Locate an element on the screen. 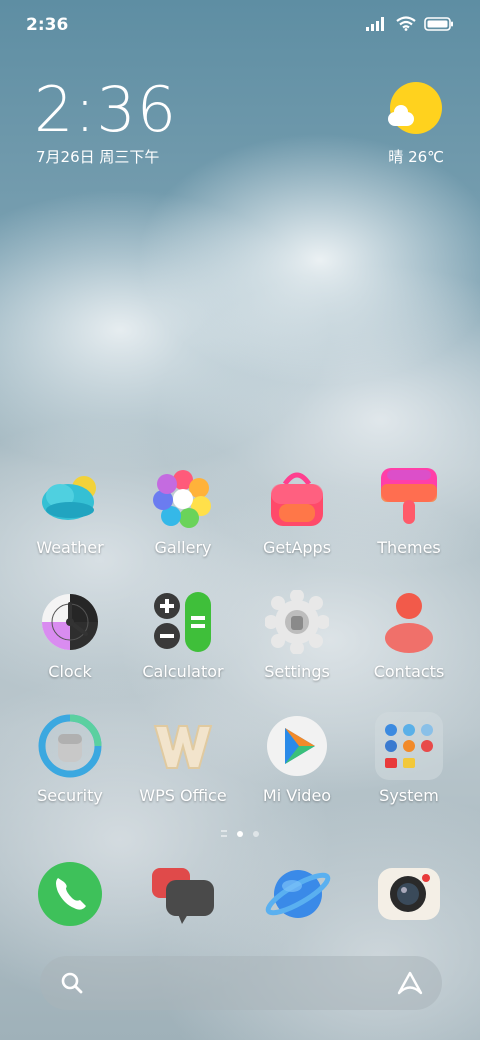 The height and width of the screenshot is (1040, 480). page-indicator is located at coordinates (240, 833).